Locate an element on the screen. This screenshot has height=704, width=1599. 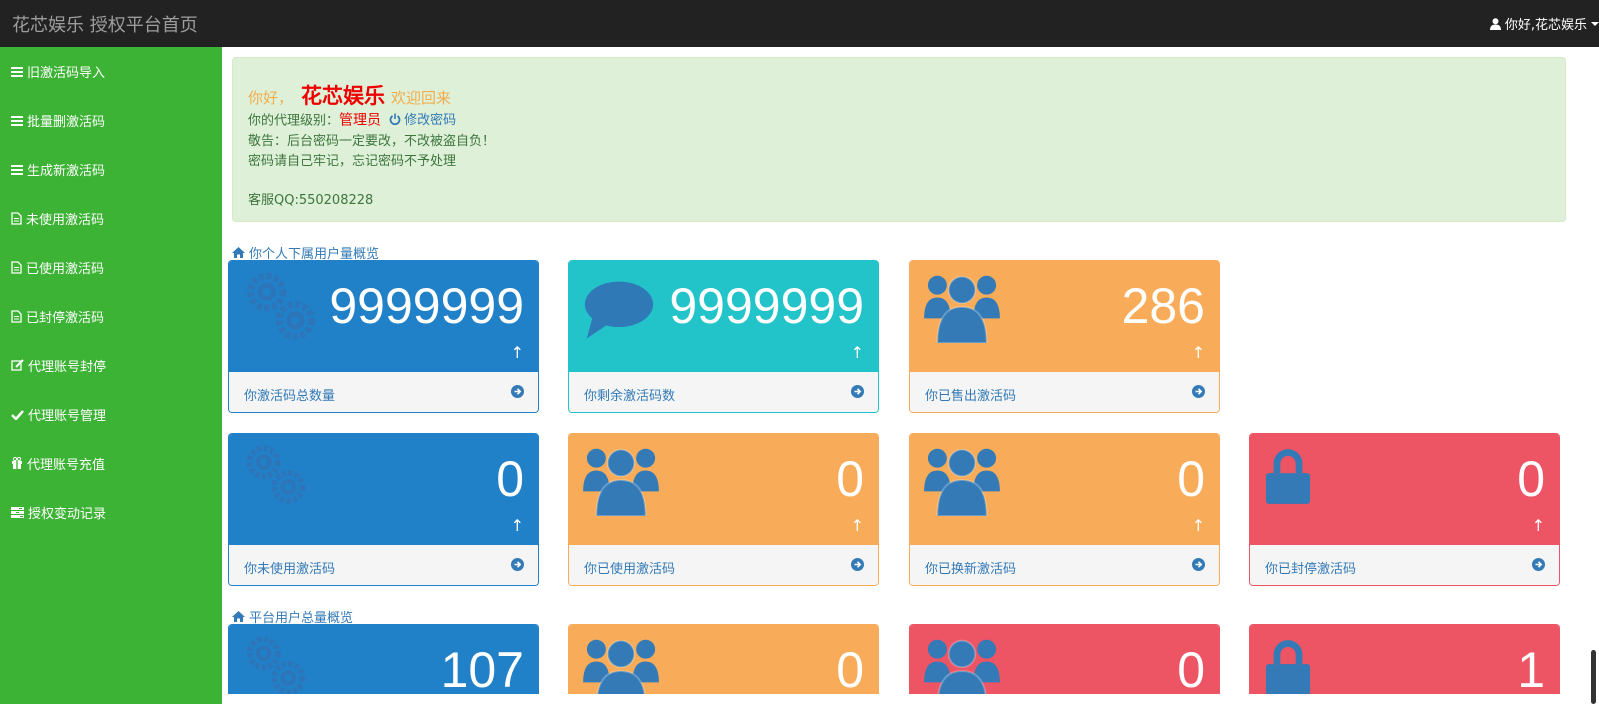
panel-footer: 你未使用激活码 is located at coordinates (383, 565).